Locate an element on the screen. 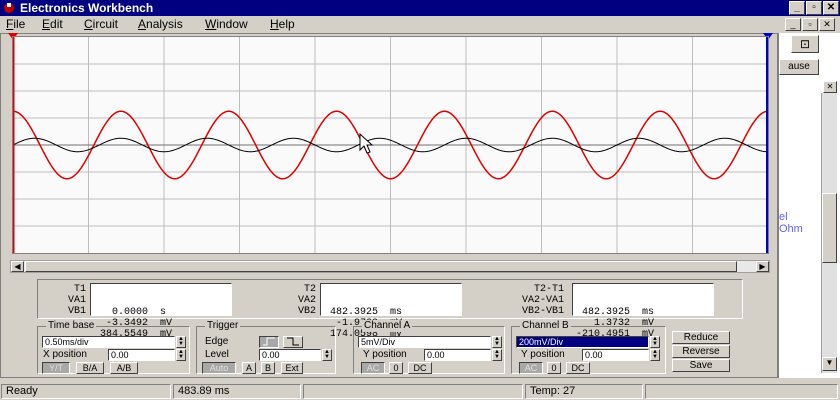 This screenshot has height=400, width=840. channel-a-ypos-label: Y position is located at coordinates (385, 354).